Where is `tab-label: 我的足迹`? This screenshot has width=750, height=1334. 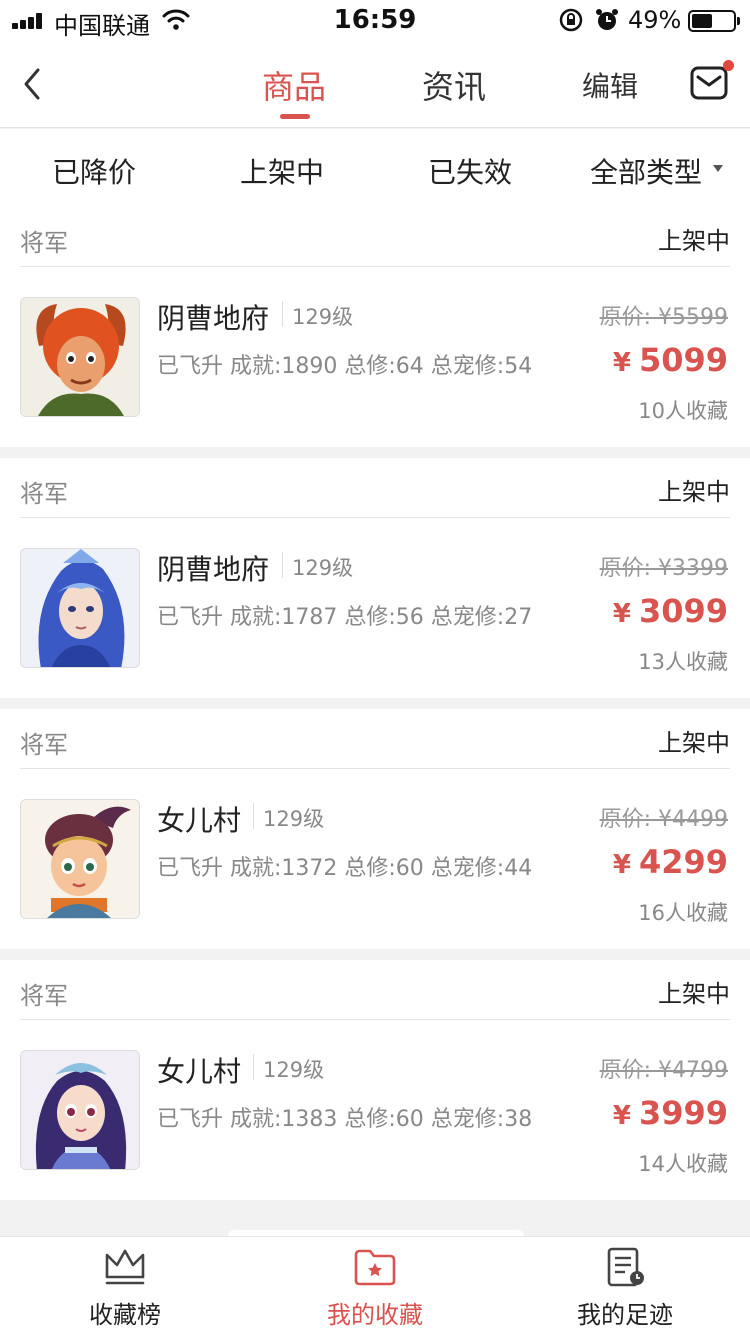
tab-label: 我的足迹 is located at coordinates (625, 1315).